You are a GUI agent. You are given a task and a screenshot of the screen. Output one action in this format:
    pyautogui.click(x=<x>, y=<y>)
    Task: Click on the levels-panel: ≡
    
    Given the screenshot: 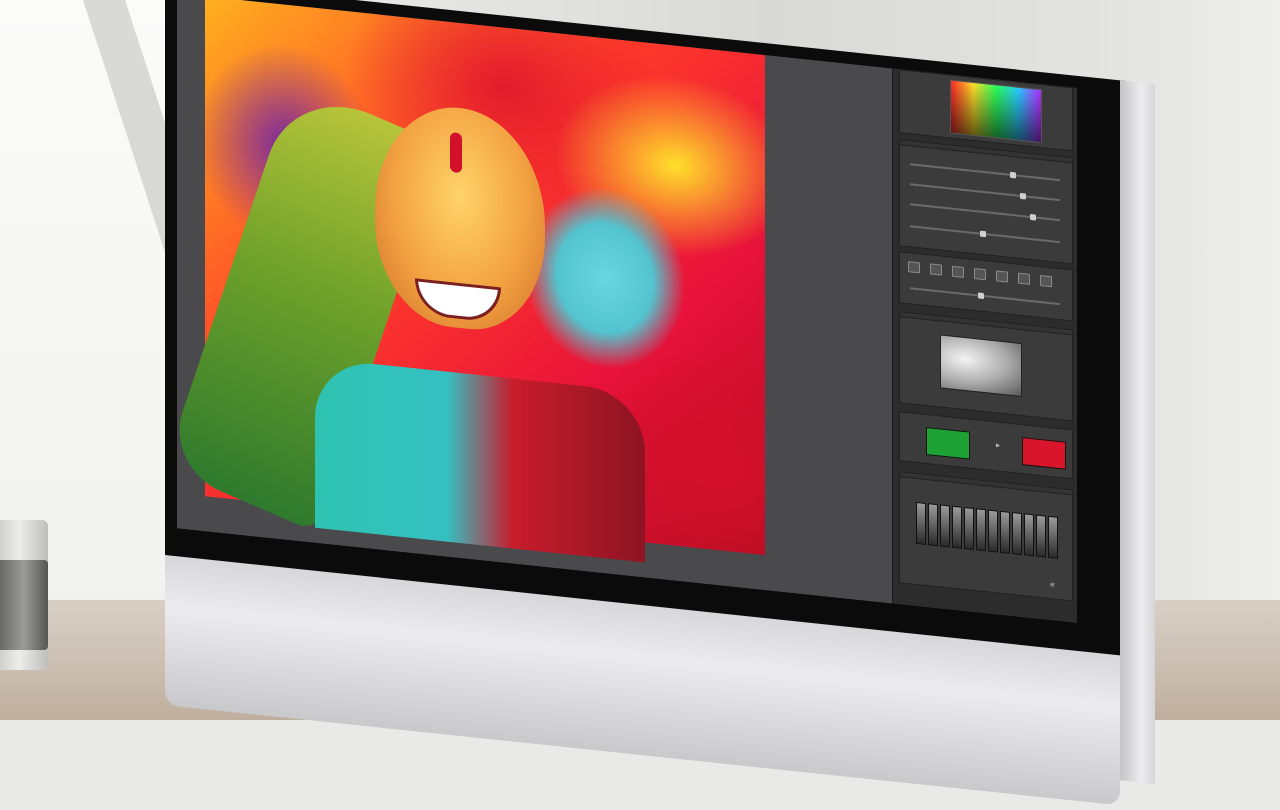 What is the action you would take?
    pyautogui.click(x=986, y=536)
    